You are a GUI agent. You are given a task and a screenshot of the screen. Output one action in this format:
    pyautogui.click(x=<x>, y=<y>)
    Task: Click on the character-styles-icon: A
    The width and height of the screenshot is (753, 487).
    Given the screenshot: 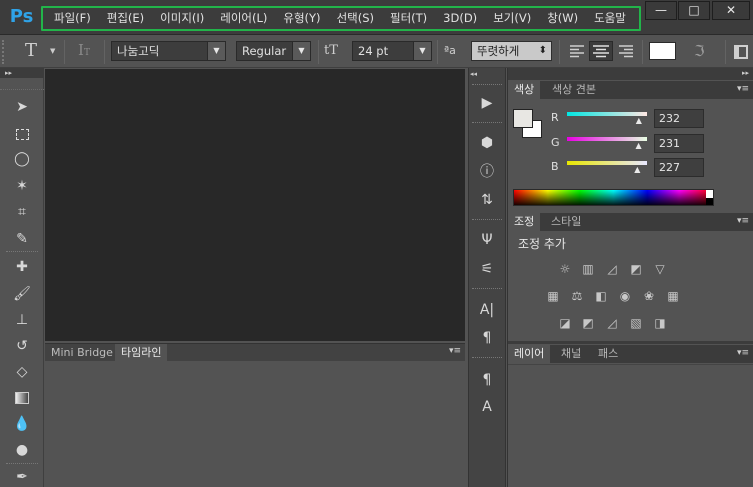 What is the action you would take?
    pyautogui.click(x=487, y=407)
    